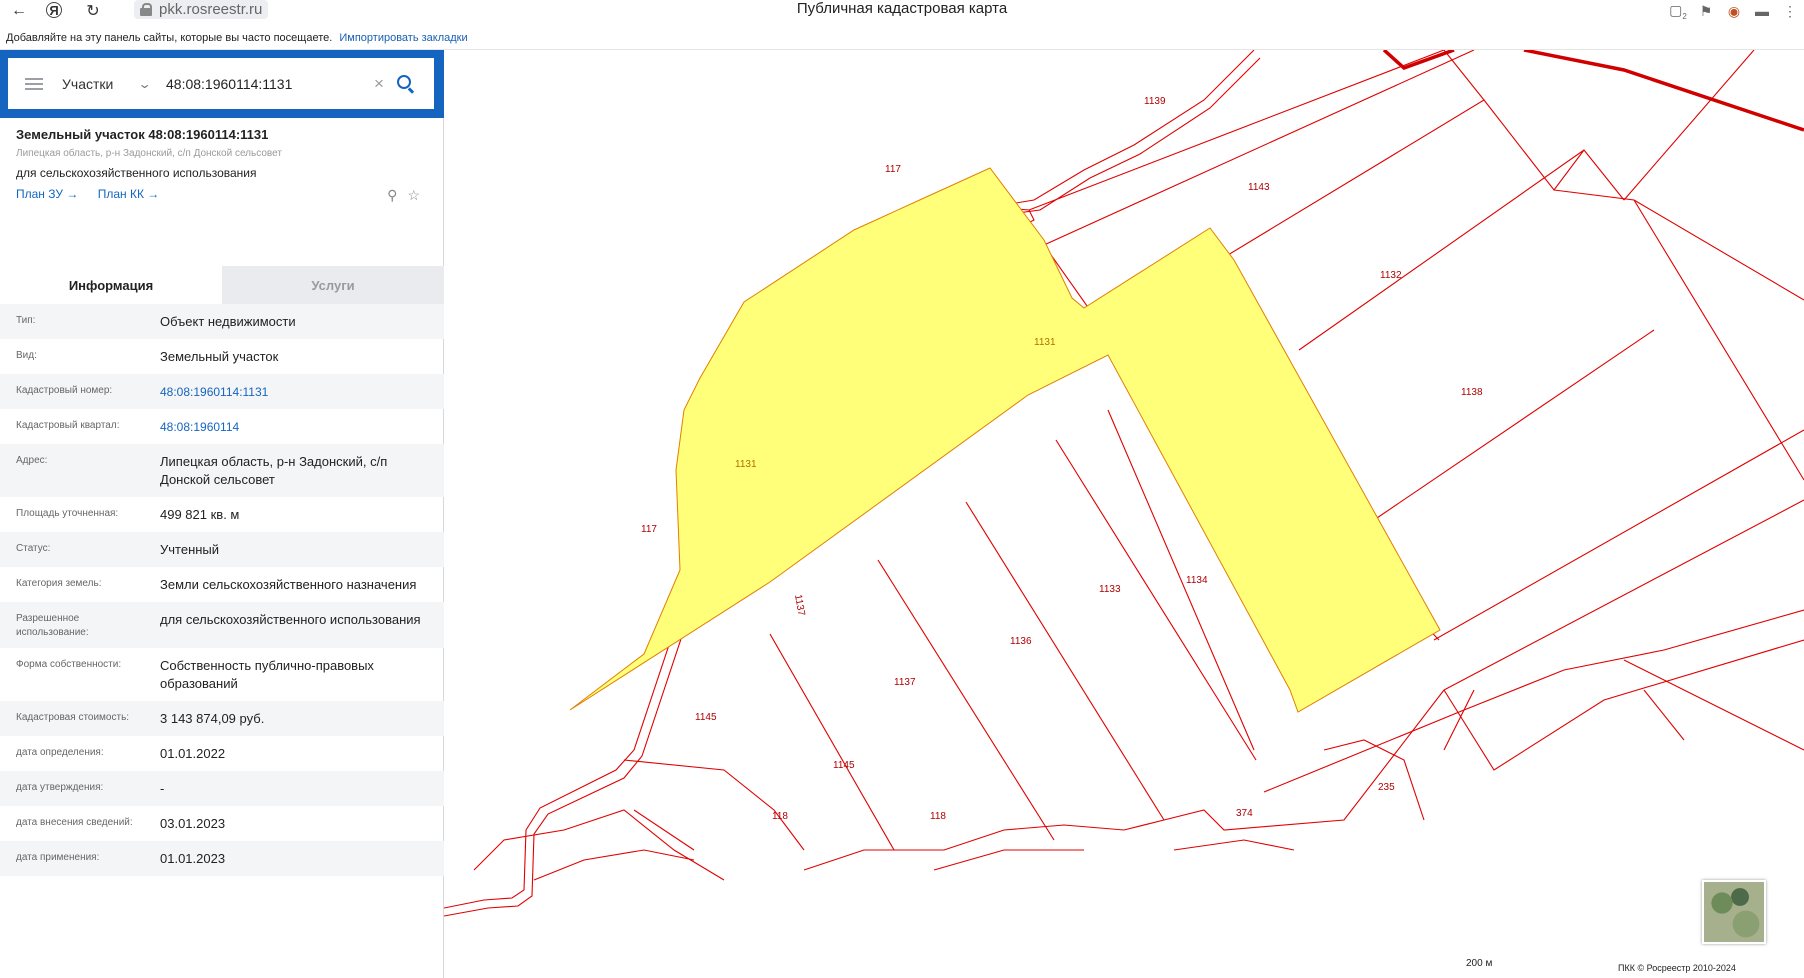  I want to click on extension-icon: ◉, so click(1734, 11).